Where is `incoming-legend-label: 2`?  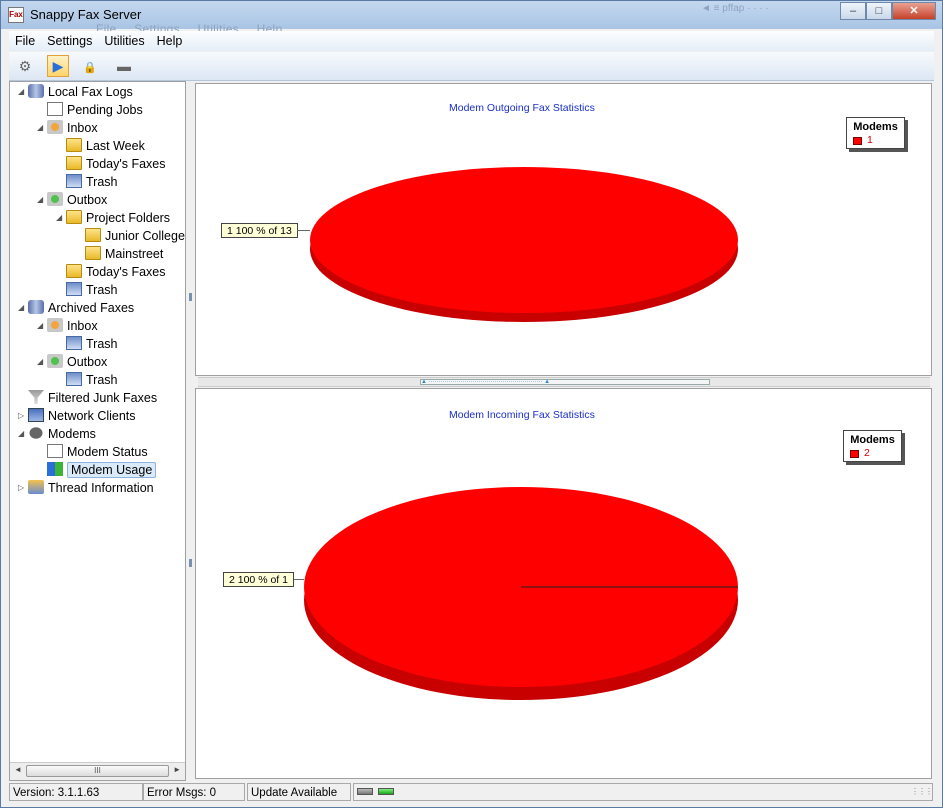
incoming-legend-label: 2 is located at coordinates (867, 453).